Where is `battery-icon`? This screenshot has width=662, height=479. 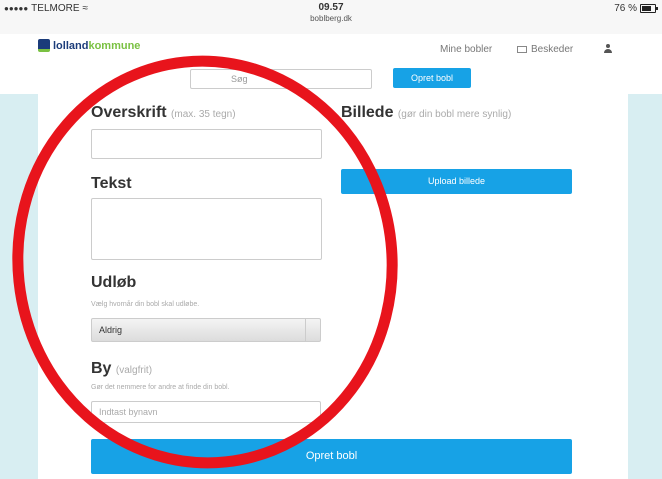 battery-icon is located at coordinates (649, 8).